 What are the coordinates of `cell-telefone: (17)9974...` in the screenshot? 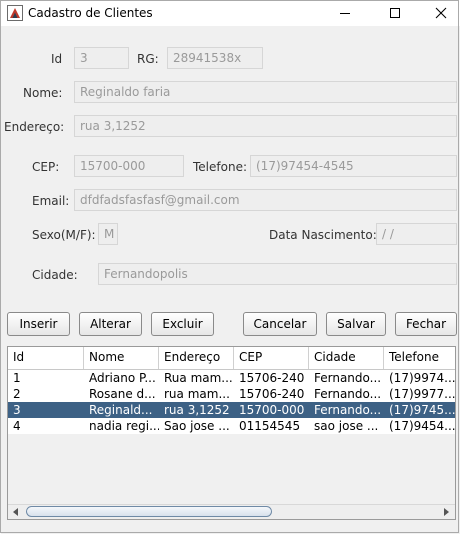 It's located at (422, 378).